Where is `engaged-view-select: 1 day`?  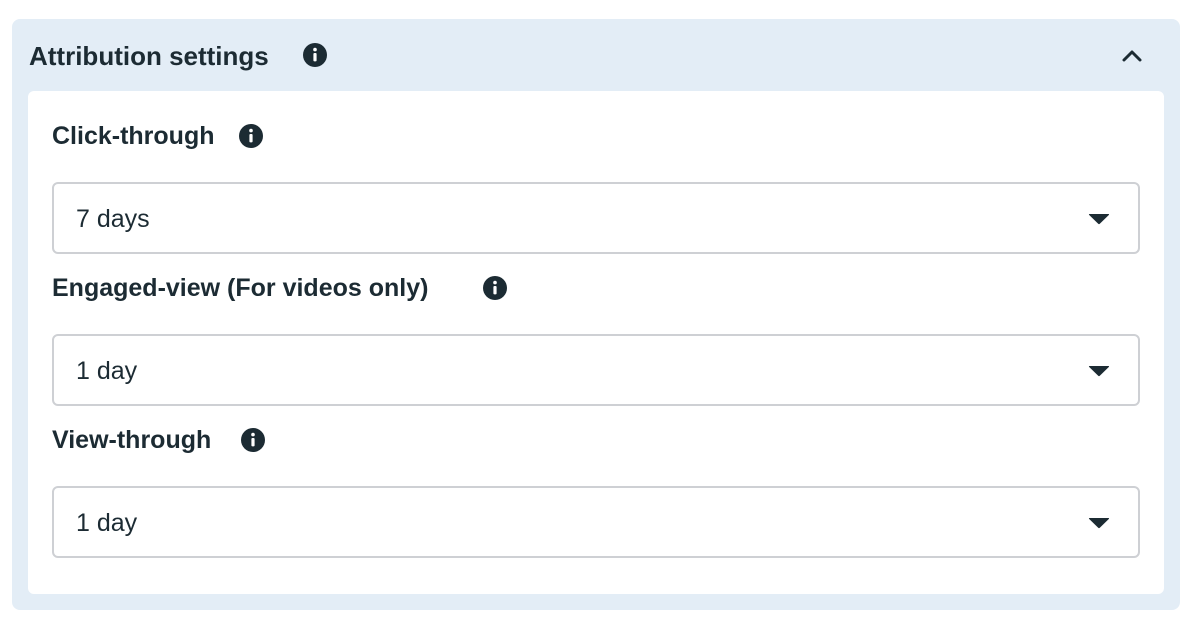
engaged-view-select: 1 day is located at coordinates (596, 370).